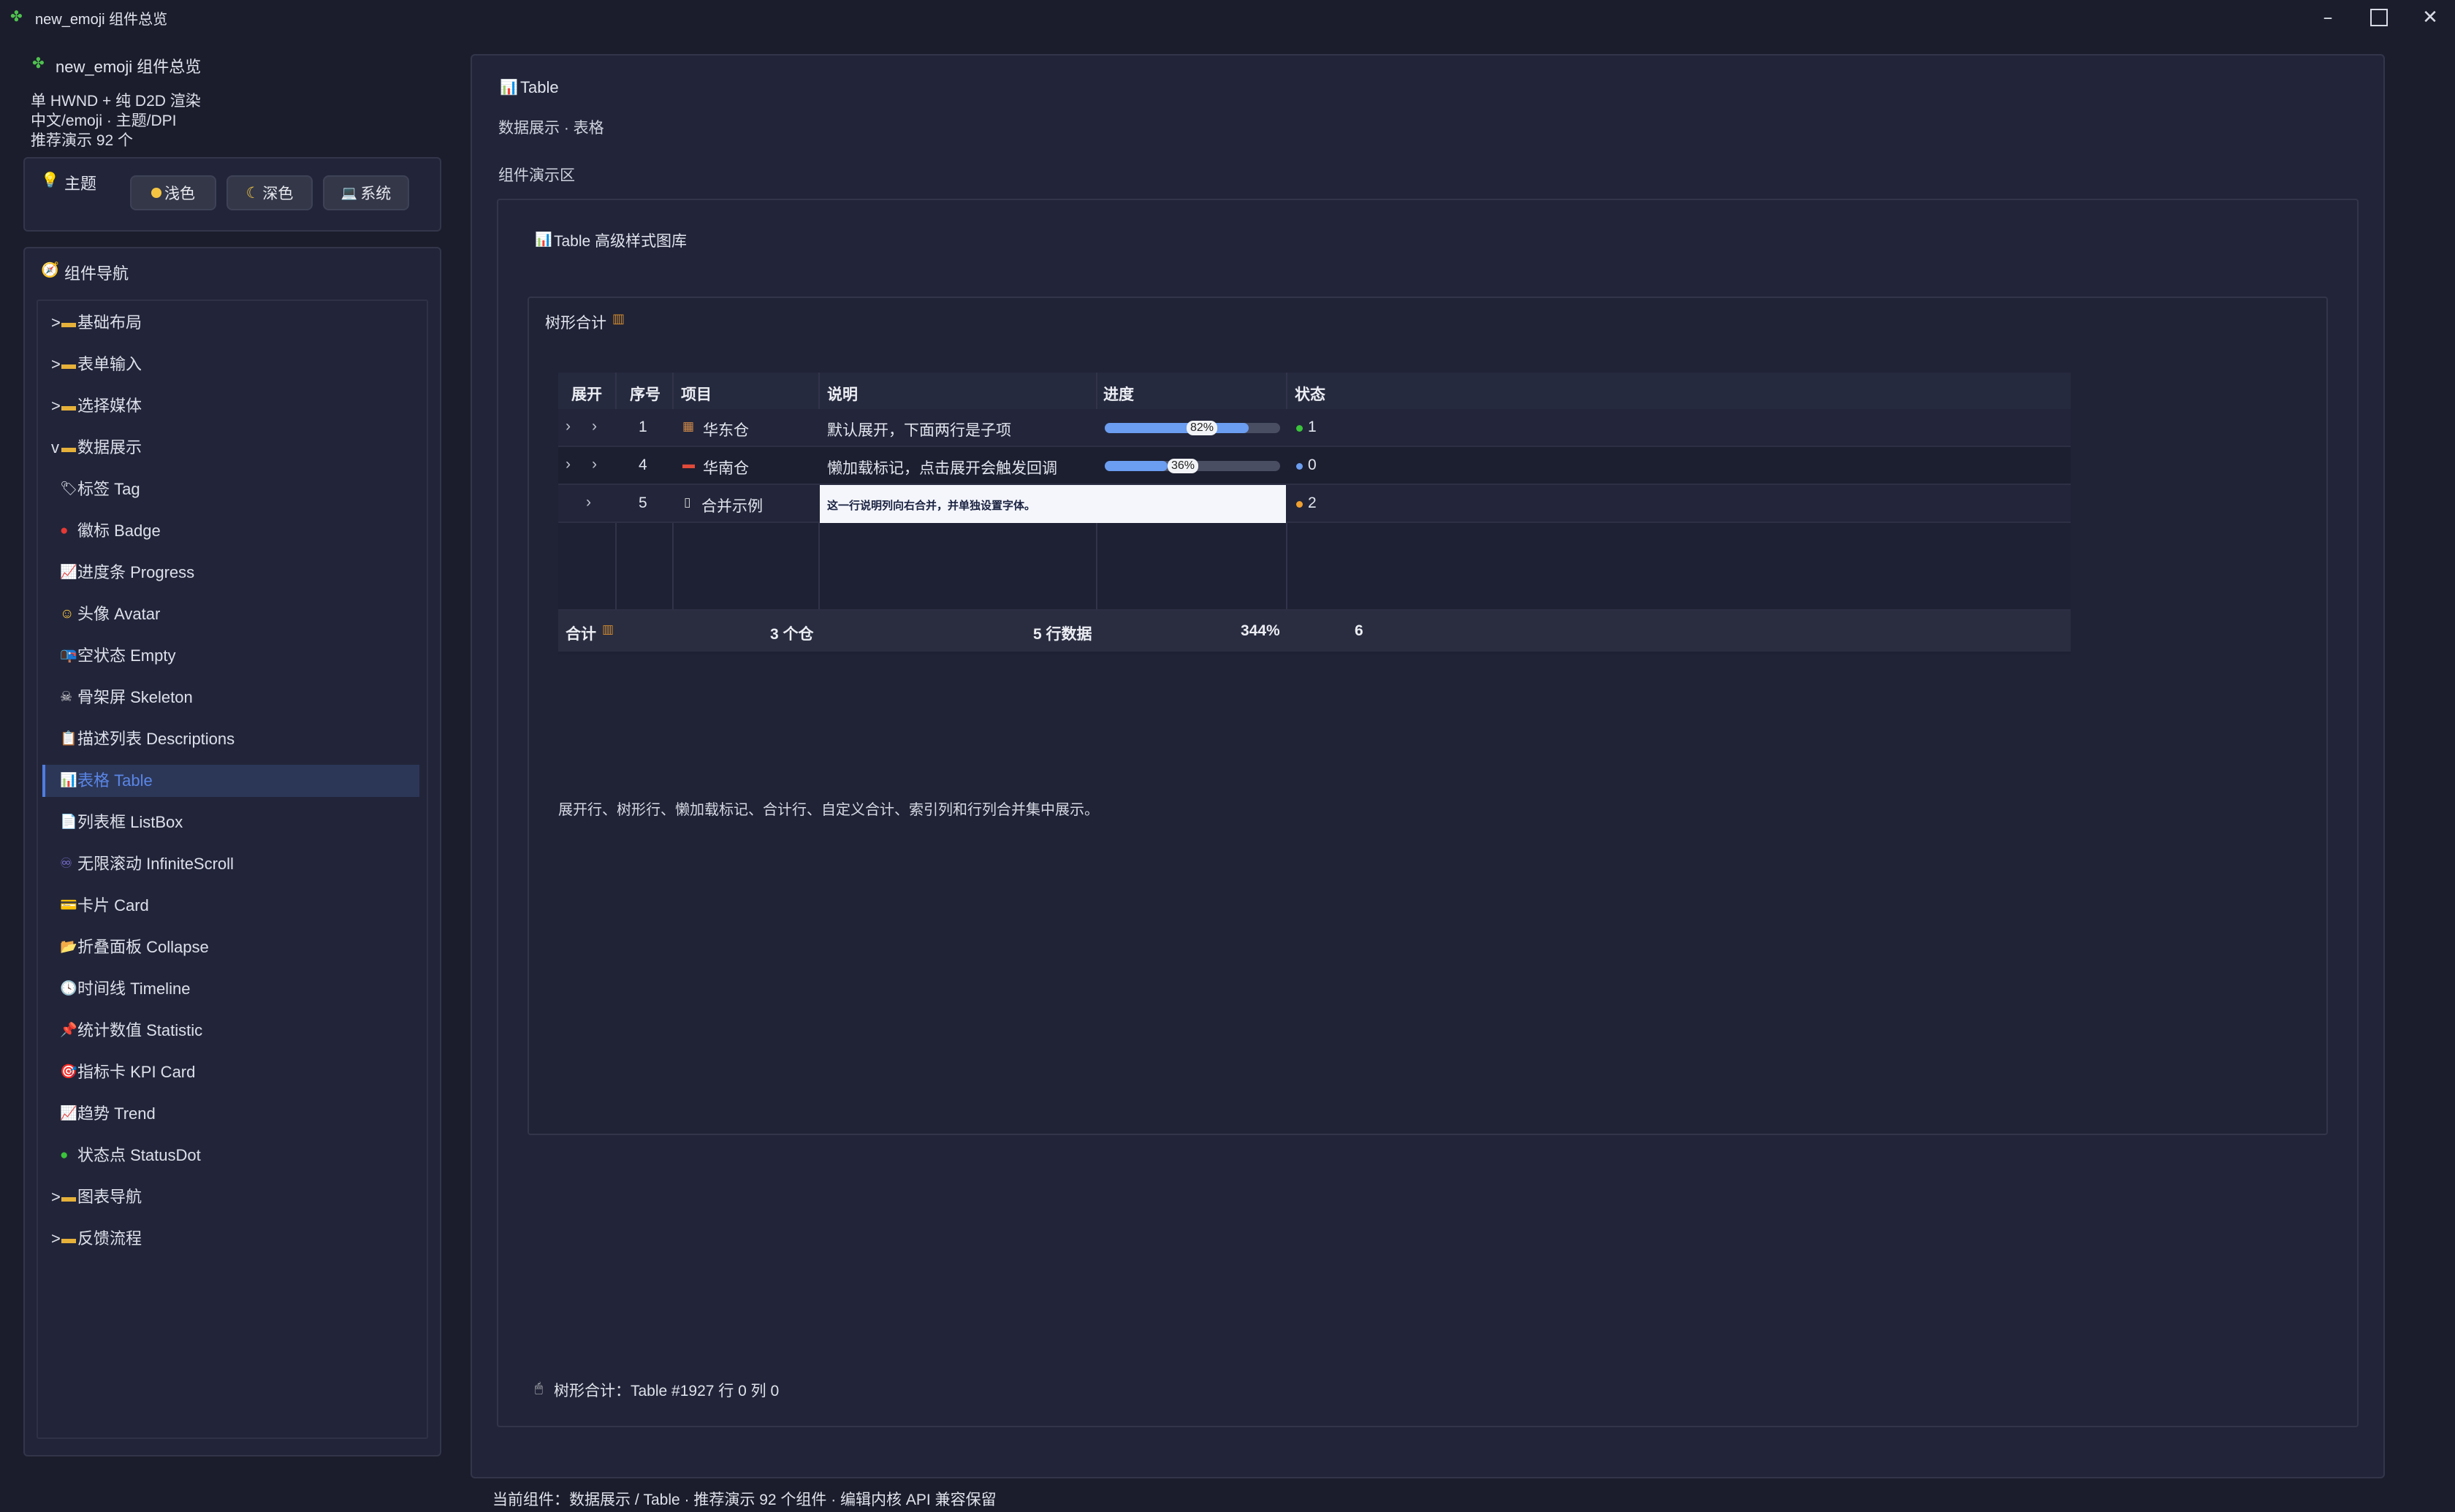 The height and width of the screenshot is (1512, 2455). What do you see at coordinates (109, 447) in the screenshot?
I see `nav-label: 数据展示` at bounding box center [109, 447].